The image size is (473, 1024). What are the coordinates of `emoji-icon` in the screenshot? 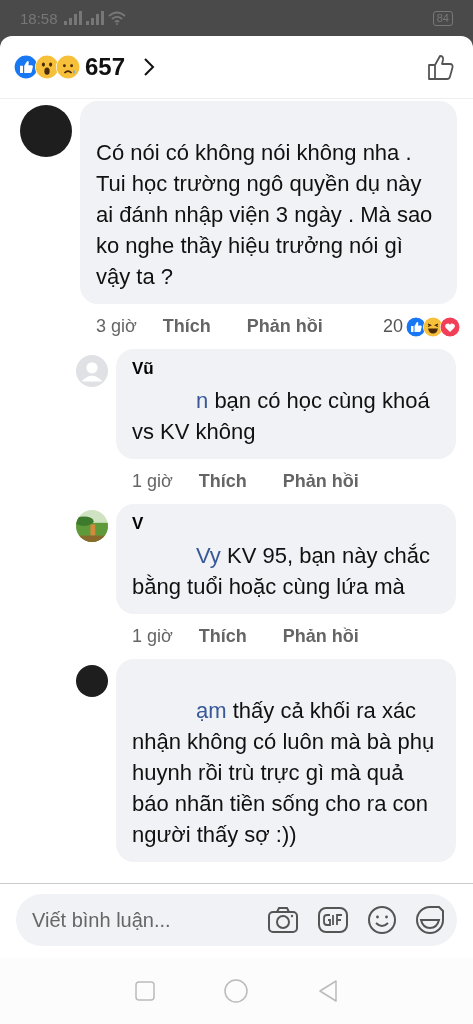 It's located at (382, 920).